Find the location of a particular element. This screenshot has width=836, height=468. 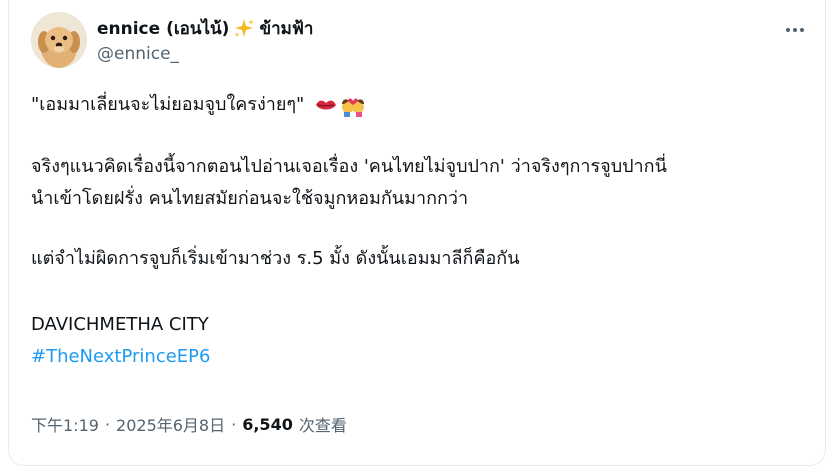

more-options-icon is located at coordinates (795, 30).